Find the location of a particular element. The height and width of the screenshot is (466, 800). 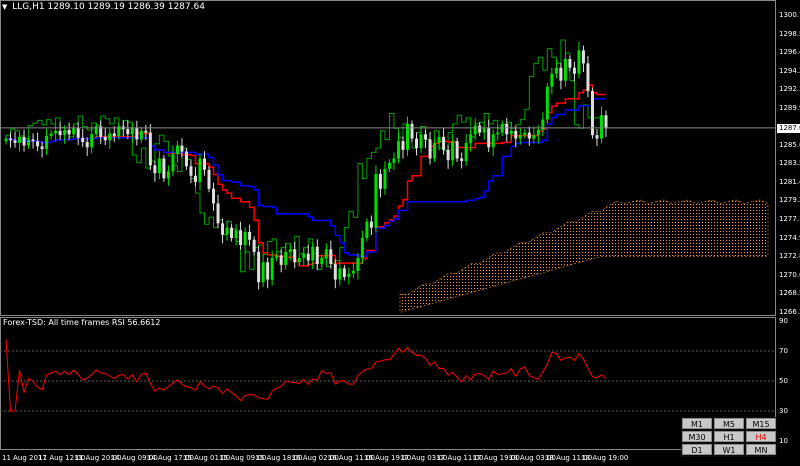

timeframe-button-mn: MN is located at coordinates (761, 449).